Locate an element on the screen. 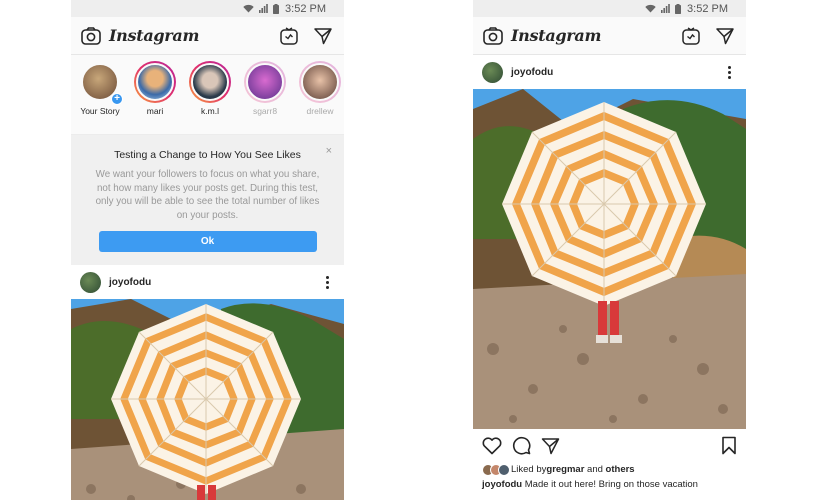 Image resolution: width=840 pixels, height=500 pixels. liked-by-others: others is located at coordinates (620, 469).